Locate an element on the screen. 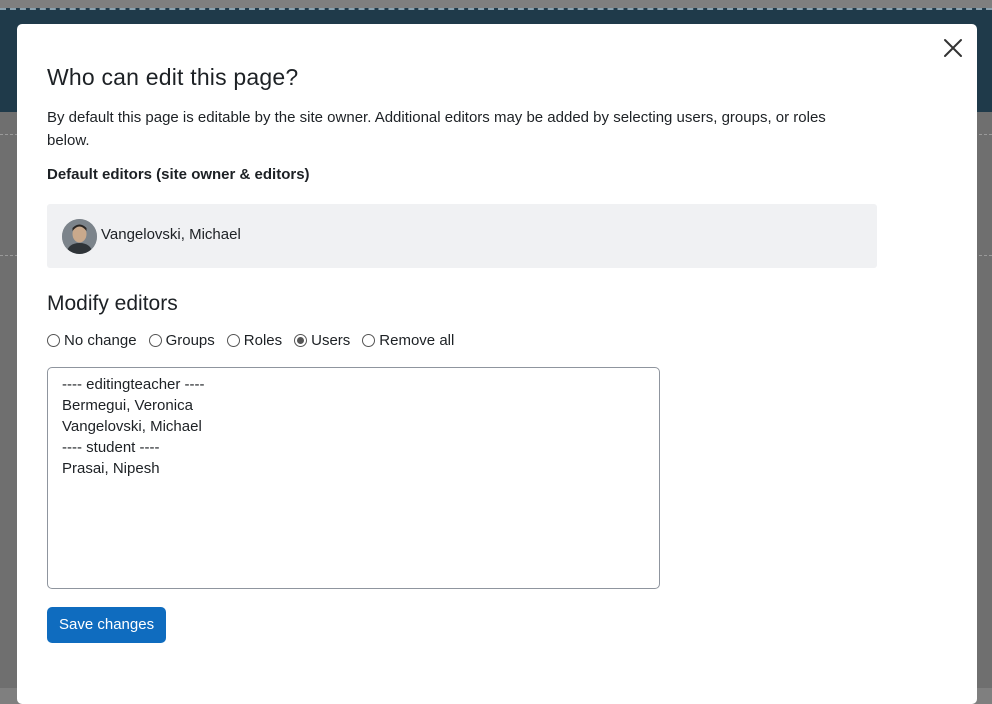  radio-label: No change is located at coordinates (100, 340).